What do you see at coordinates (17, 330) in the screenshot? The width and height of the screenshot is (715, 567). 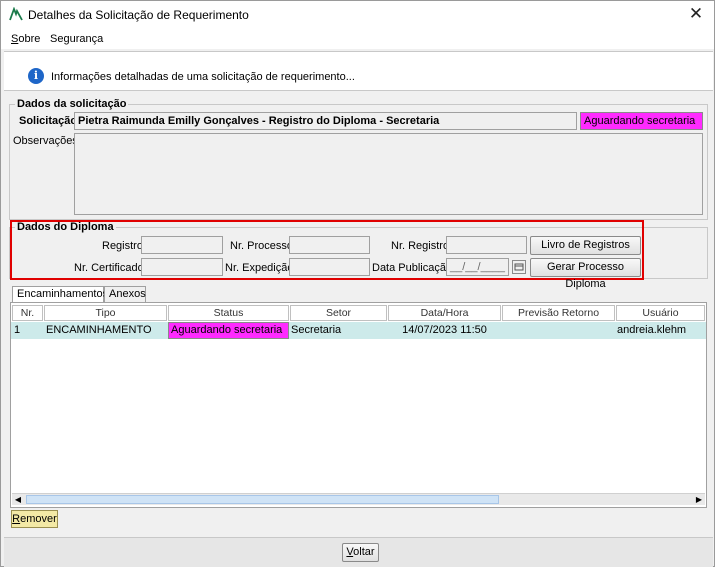 I see `cell-nr: 1` at bounding box center [17, 330].